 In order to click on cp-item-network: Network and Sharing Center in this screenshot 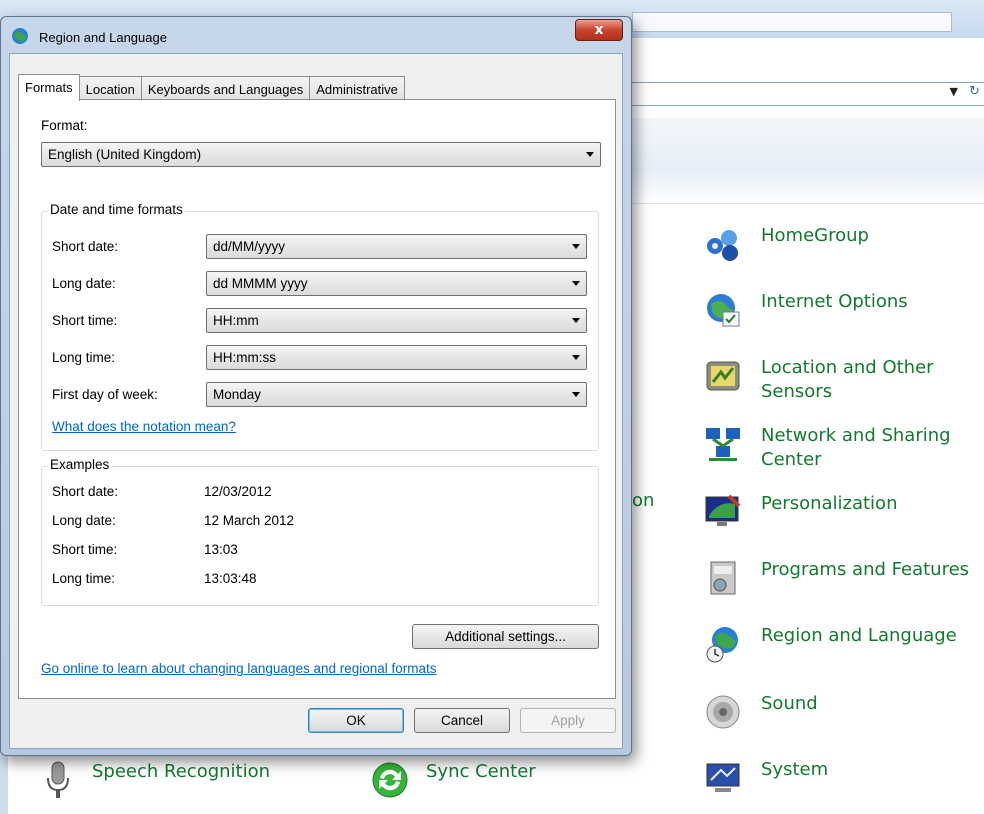, I will do `click(837, 448)`.